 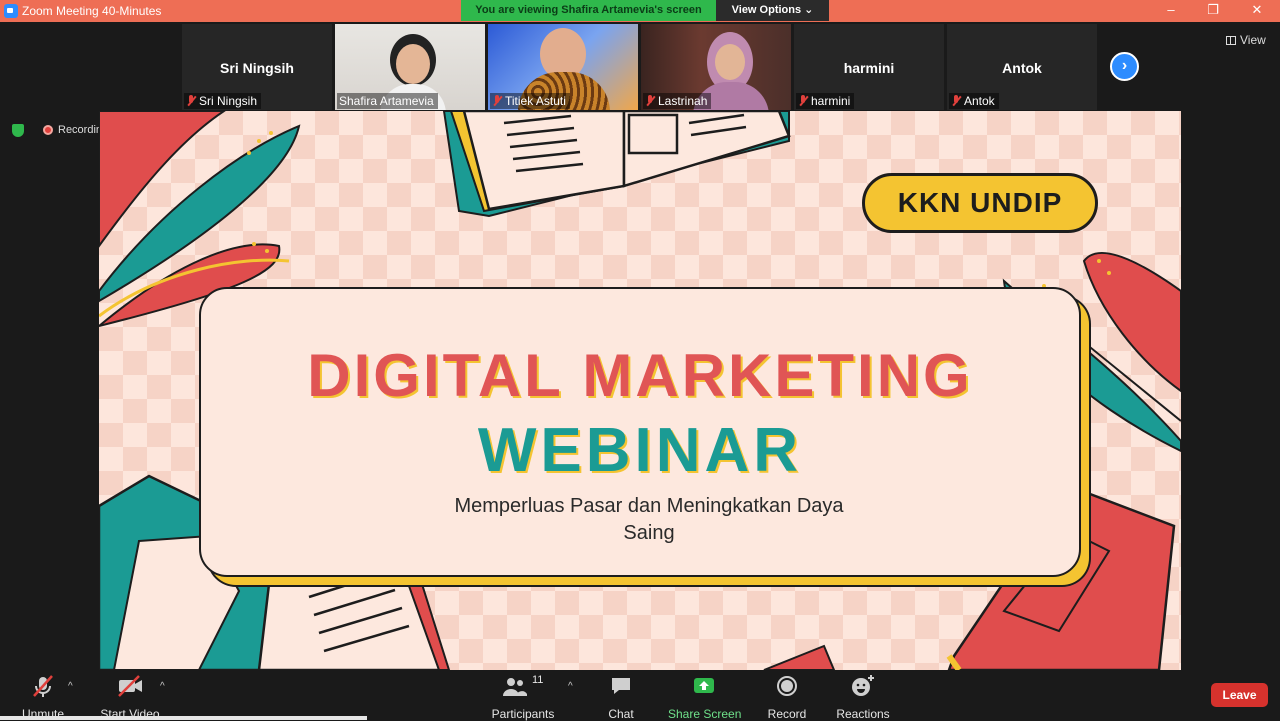 What do you see at coordinates (1231, 40) in the screenshot?
I see `grid-view-icon` at bounding box center [1231, 40].